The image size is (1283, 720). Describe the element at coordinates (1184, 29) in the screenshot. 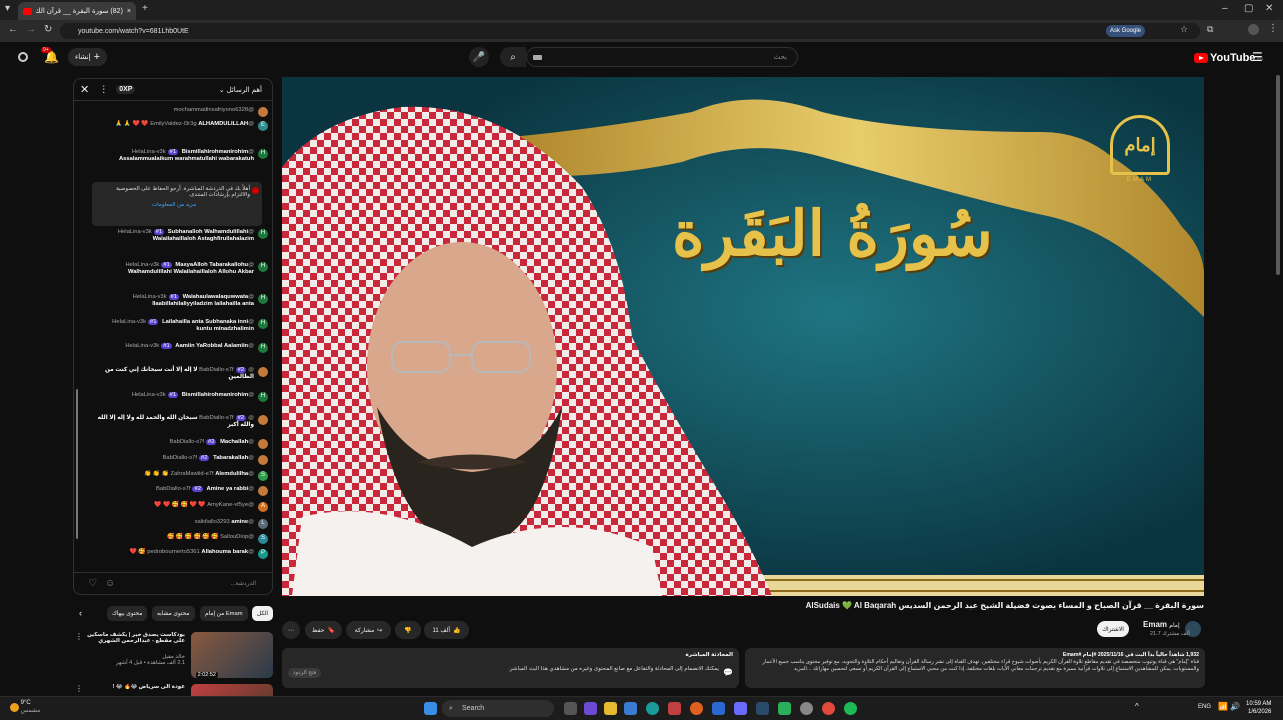

I see `star-icon: ☆` at that location.